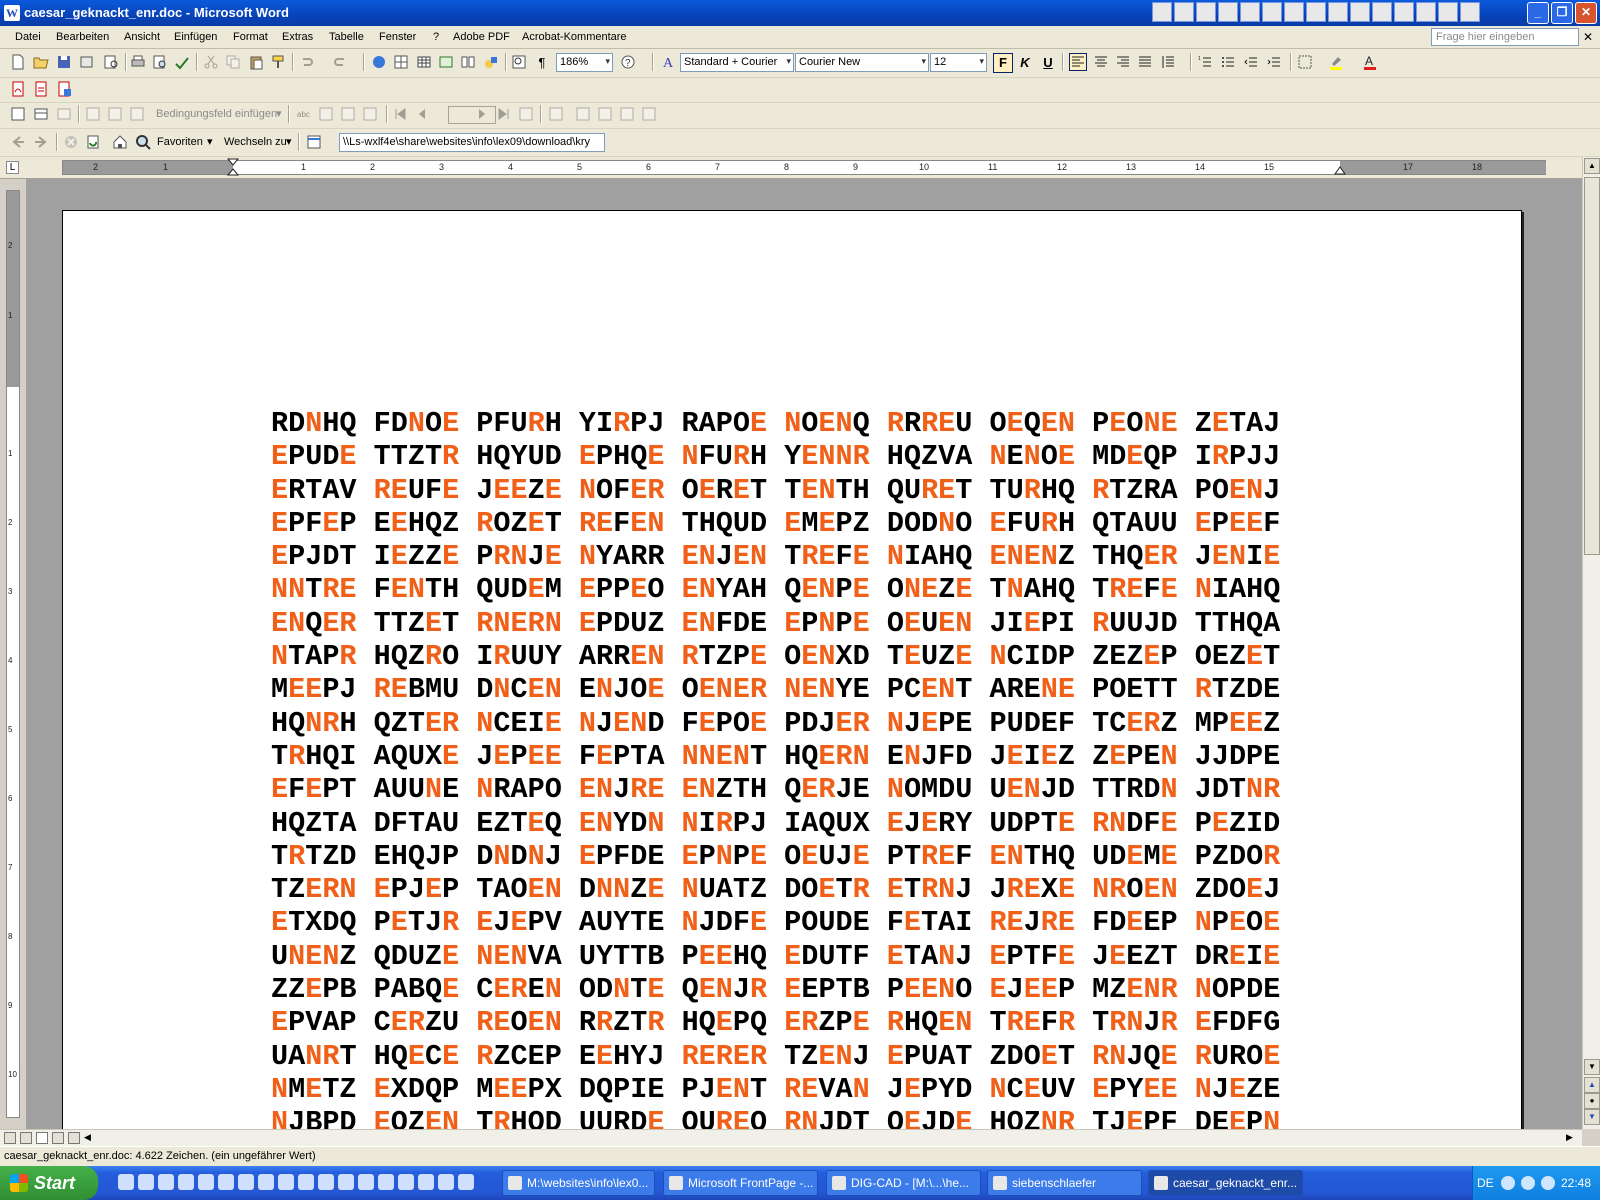  What do you see at coordinates (18, 114) in the screenshot?
I see `main-document-icon` at bounding box center [18, 114].